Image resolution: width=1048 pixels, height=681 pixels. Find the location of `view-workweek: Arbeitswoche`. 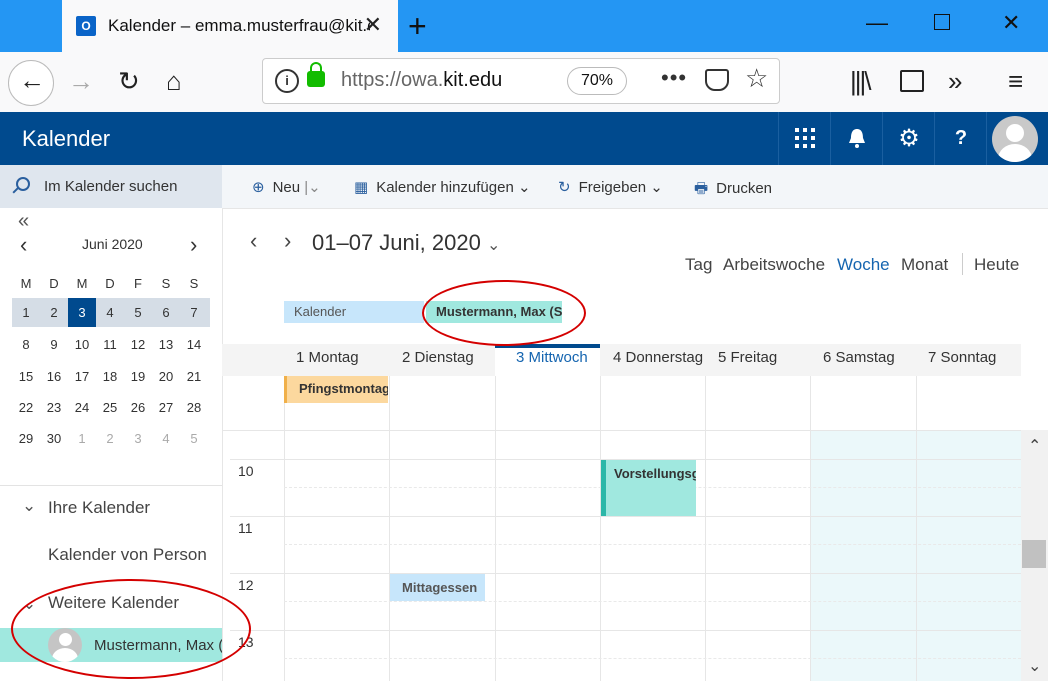

view-workweek: Arbeitswoche is located at coordinates (774, 265).